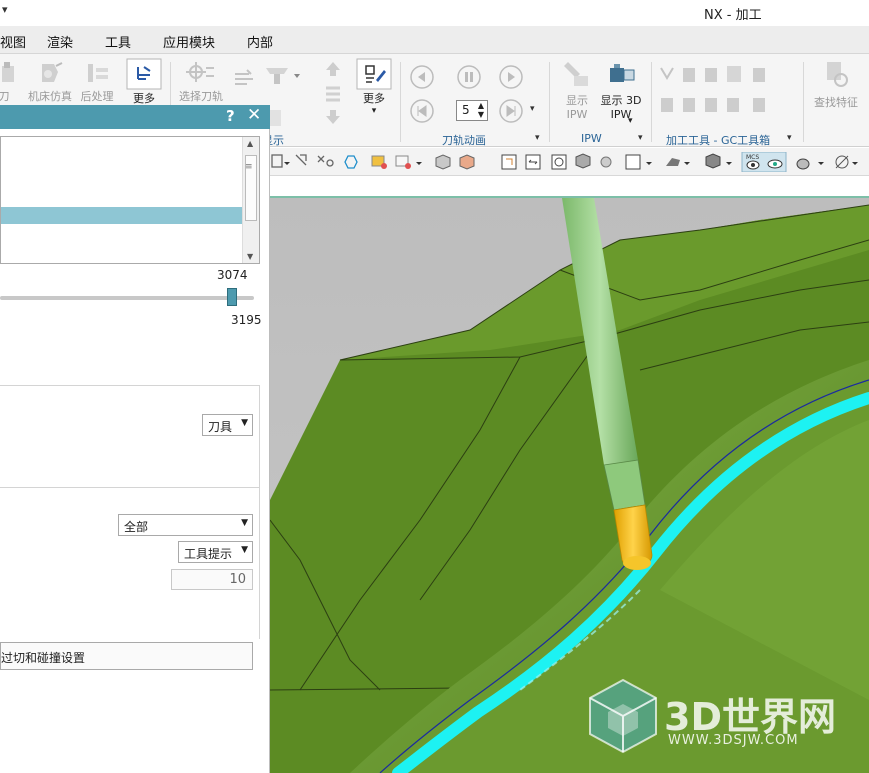 The height and width of the screenshot is (773, 869). What do you see at coordinates (130, 200) in the screenshot?
I see `toolpath-listbox: ▲ ≡ ▼` at bounding box center [130, 200].